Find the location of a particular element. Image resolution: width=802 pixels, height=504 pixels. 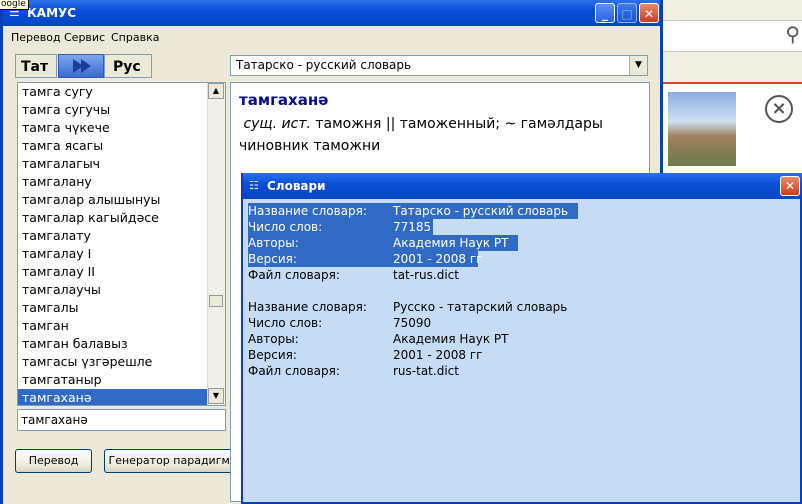

scroll-thumb is located at coordinates (216, 301).